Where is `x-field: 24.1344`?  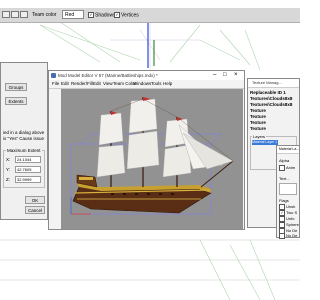
x-field: 24.1344 is located at coordinates (28, 159).